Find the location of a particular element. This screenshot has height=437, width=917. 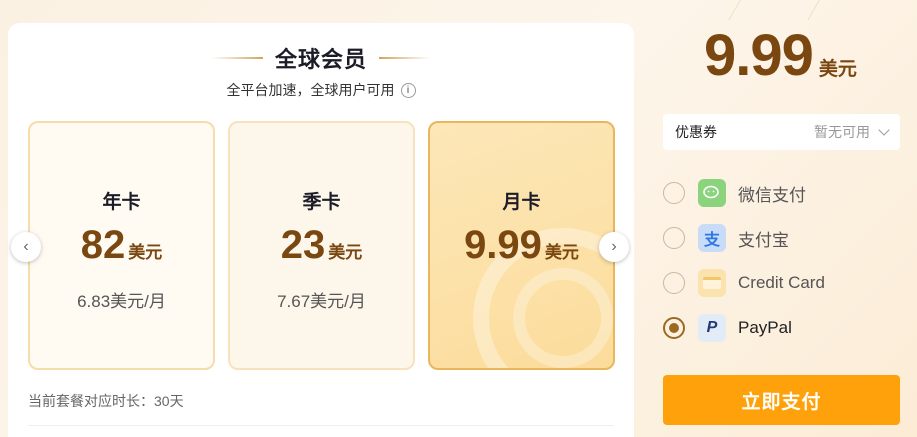

plan-monthly-price: 7.67美元/月 is located at coordinates (321, 301).